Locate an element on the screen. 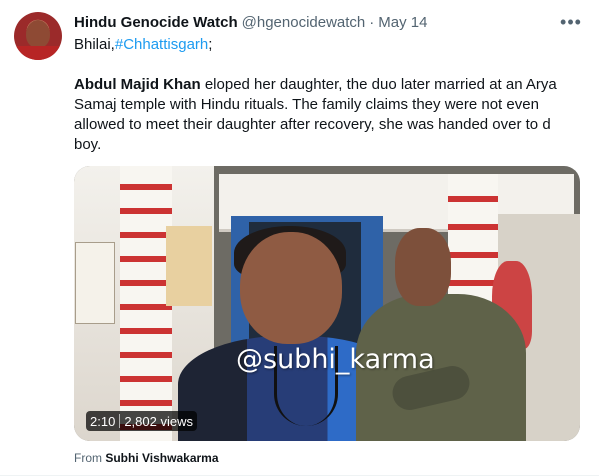 This screenshot has height=476, width=599. video-duration: 2:10 is located at coordinates (103, 421).